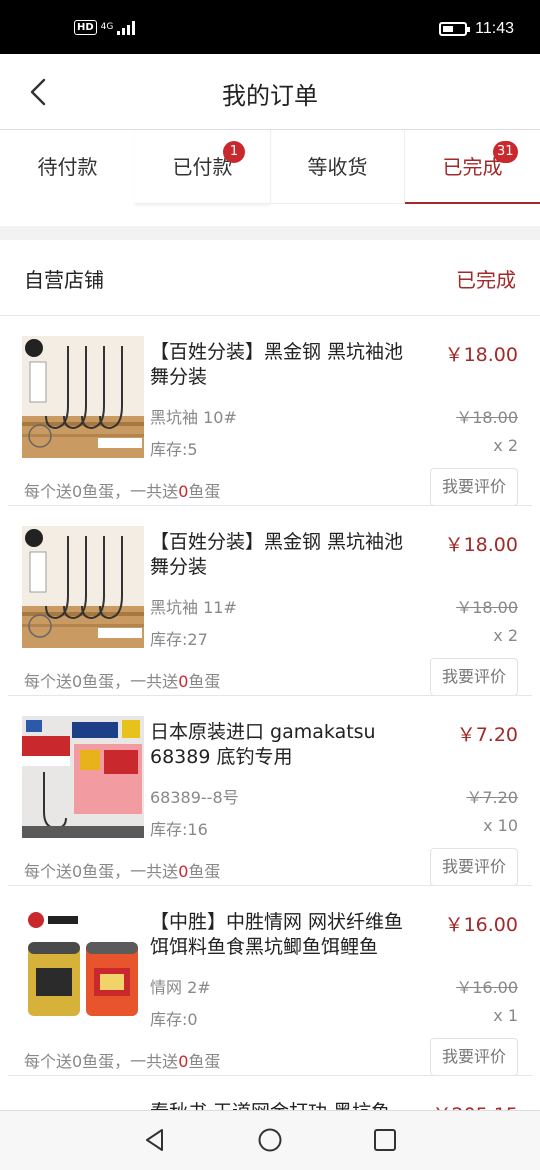 The width and height of the screenshot is (540, 1170). I want to click on network-type: 4G, so click(107, 27).